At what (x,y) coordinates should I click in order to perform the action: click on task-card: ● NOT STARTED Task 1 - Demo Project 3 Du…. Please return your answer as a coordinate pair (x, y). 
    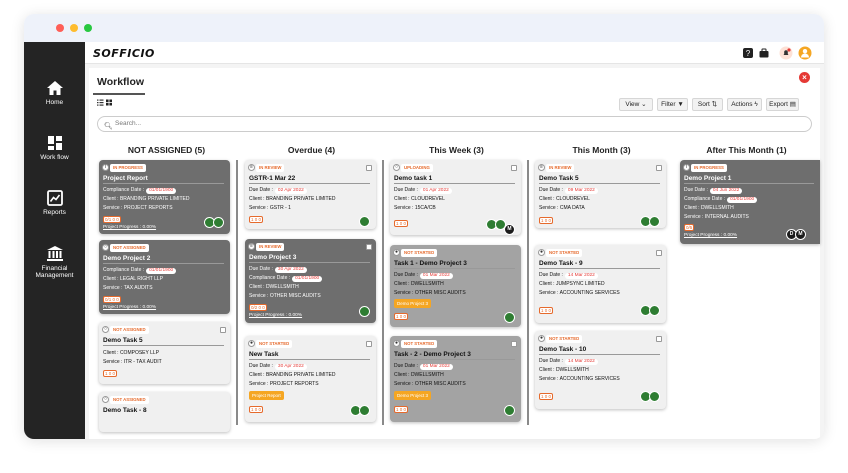
    Looking at the image, I should click on (455, 286).